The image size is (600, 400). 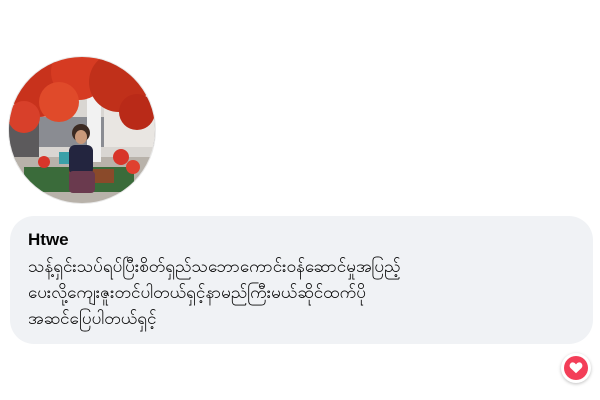 I want to click on heart-reaction, so click(x=576, y=368).